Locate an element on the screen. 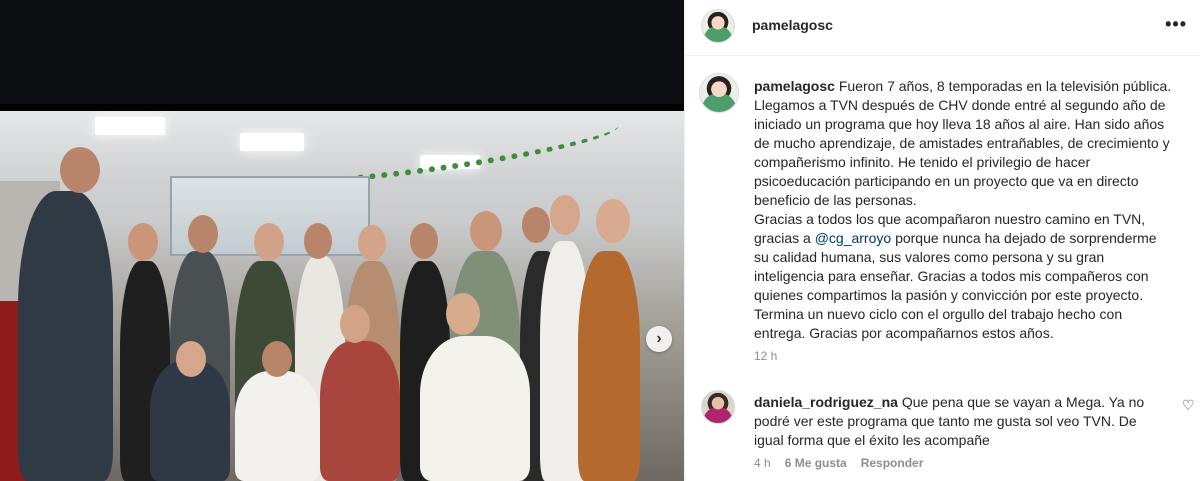 The width and height of the screenshot is (1200, 481). post-header: pamelagosc ••• is located at coordinates (942, 28).